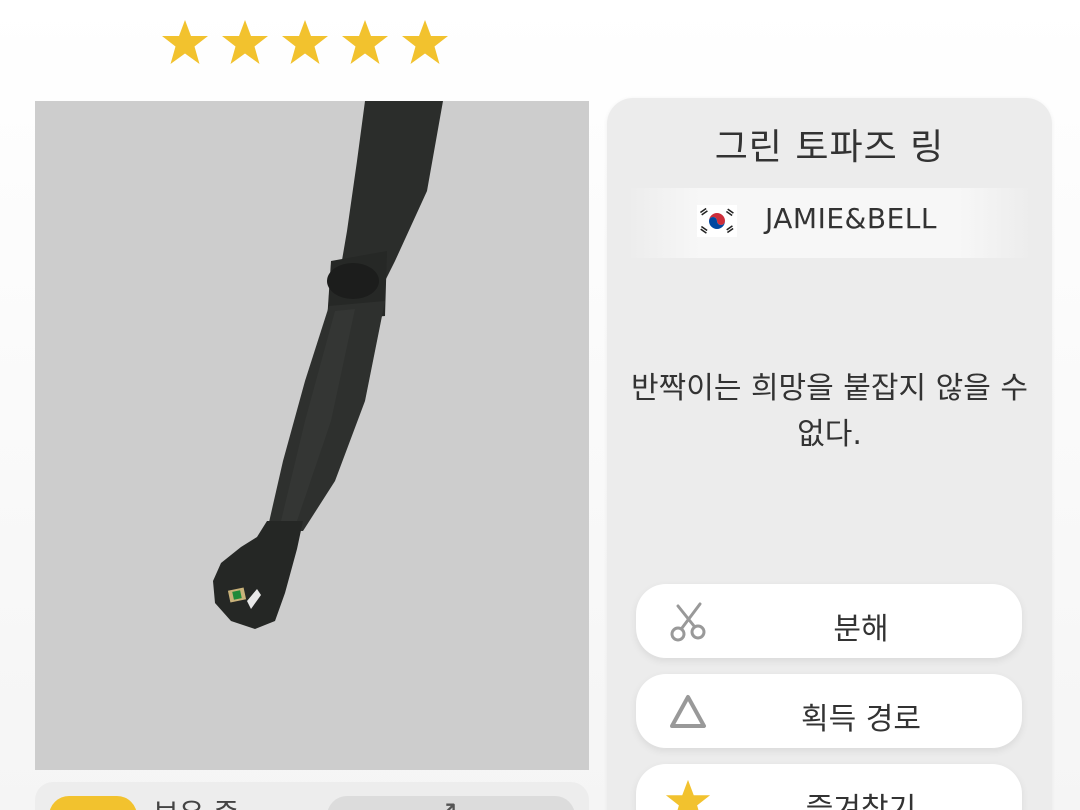  I want to click on arm-with-ring-image, so click(328, 365).